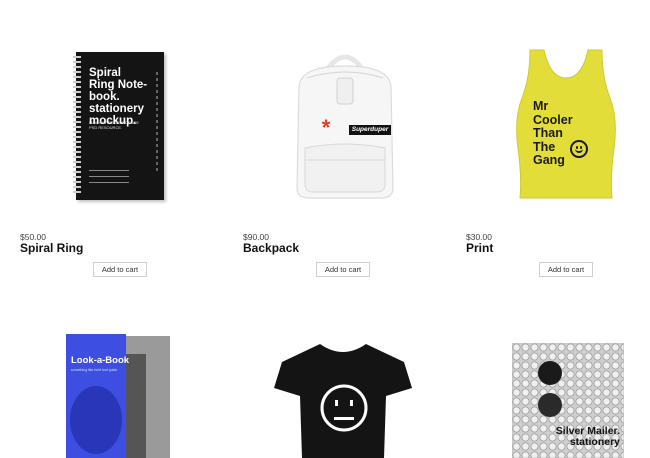 Image resolution: width=650 pixels, height=458 pixels. Describe the element at coordinates (345, 168) in the screenshot. I see `backpack-pocket` at that location.